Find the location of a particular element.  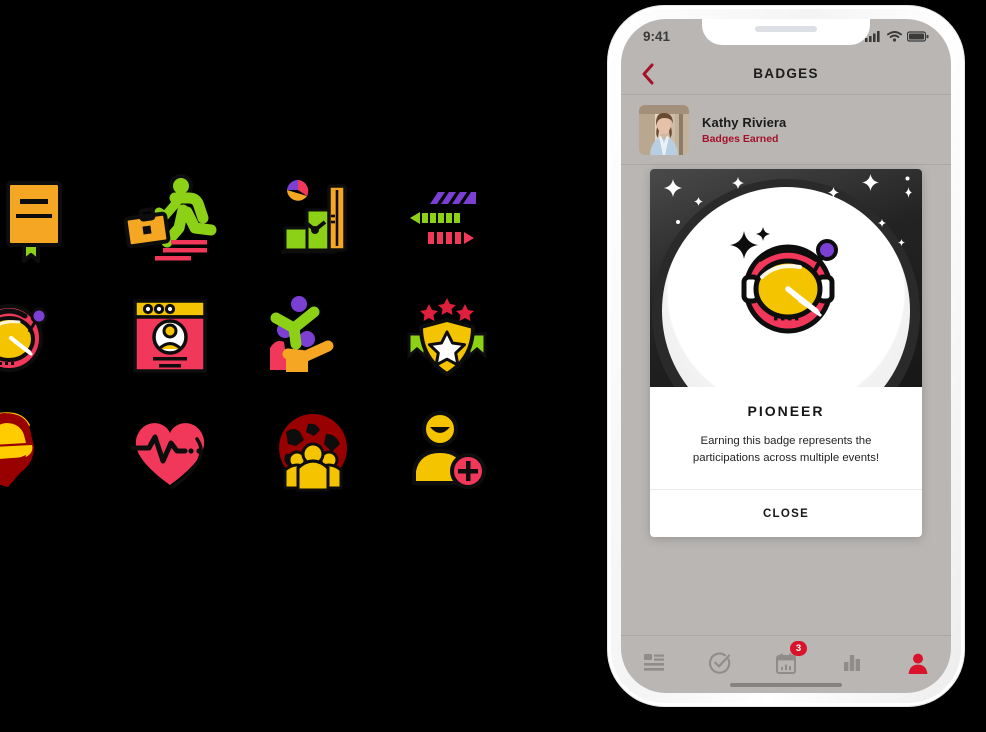

tab-stats is located at coordinates (852, 663).